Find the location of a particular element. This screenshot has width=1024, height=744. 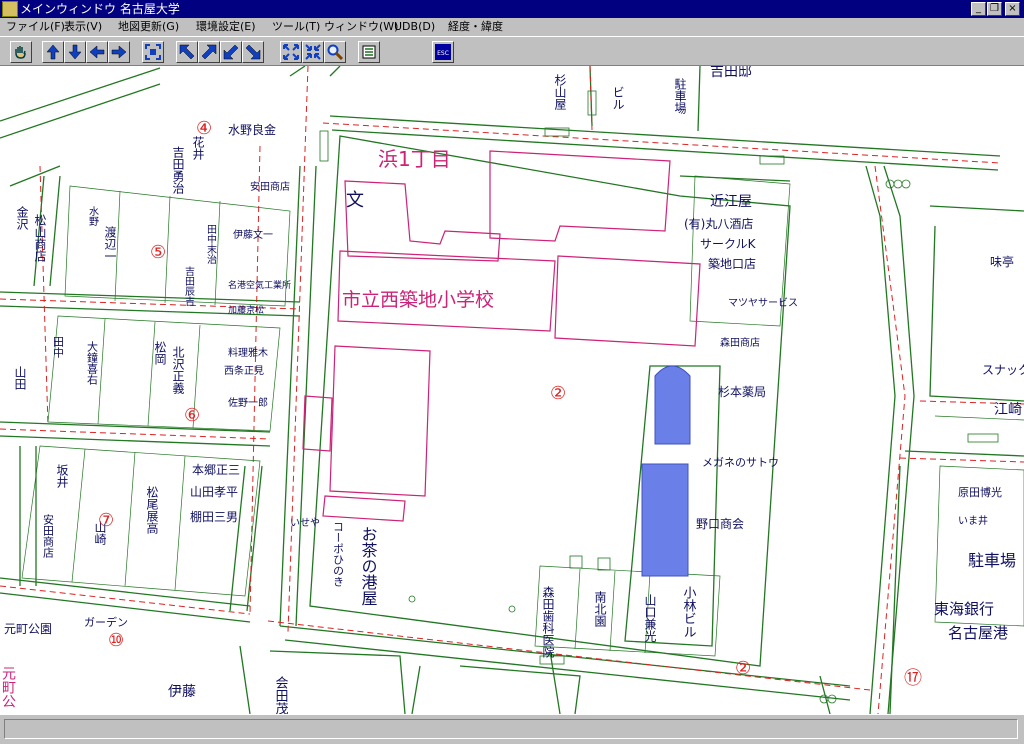

magnifier-button is located at coordinates (335, 52).